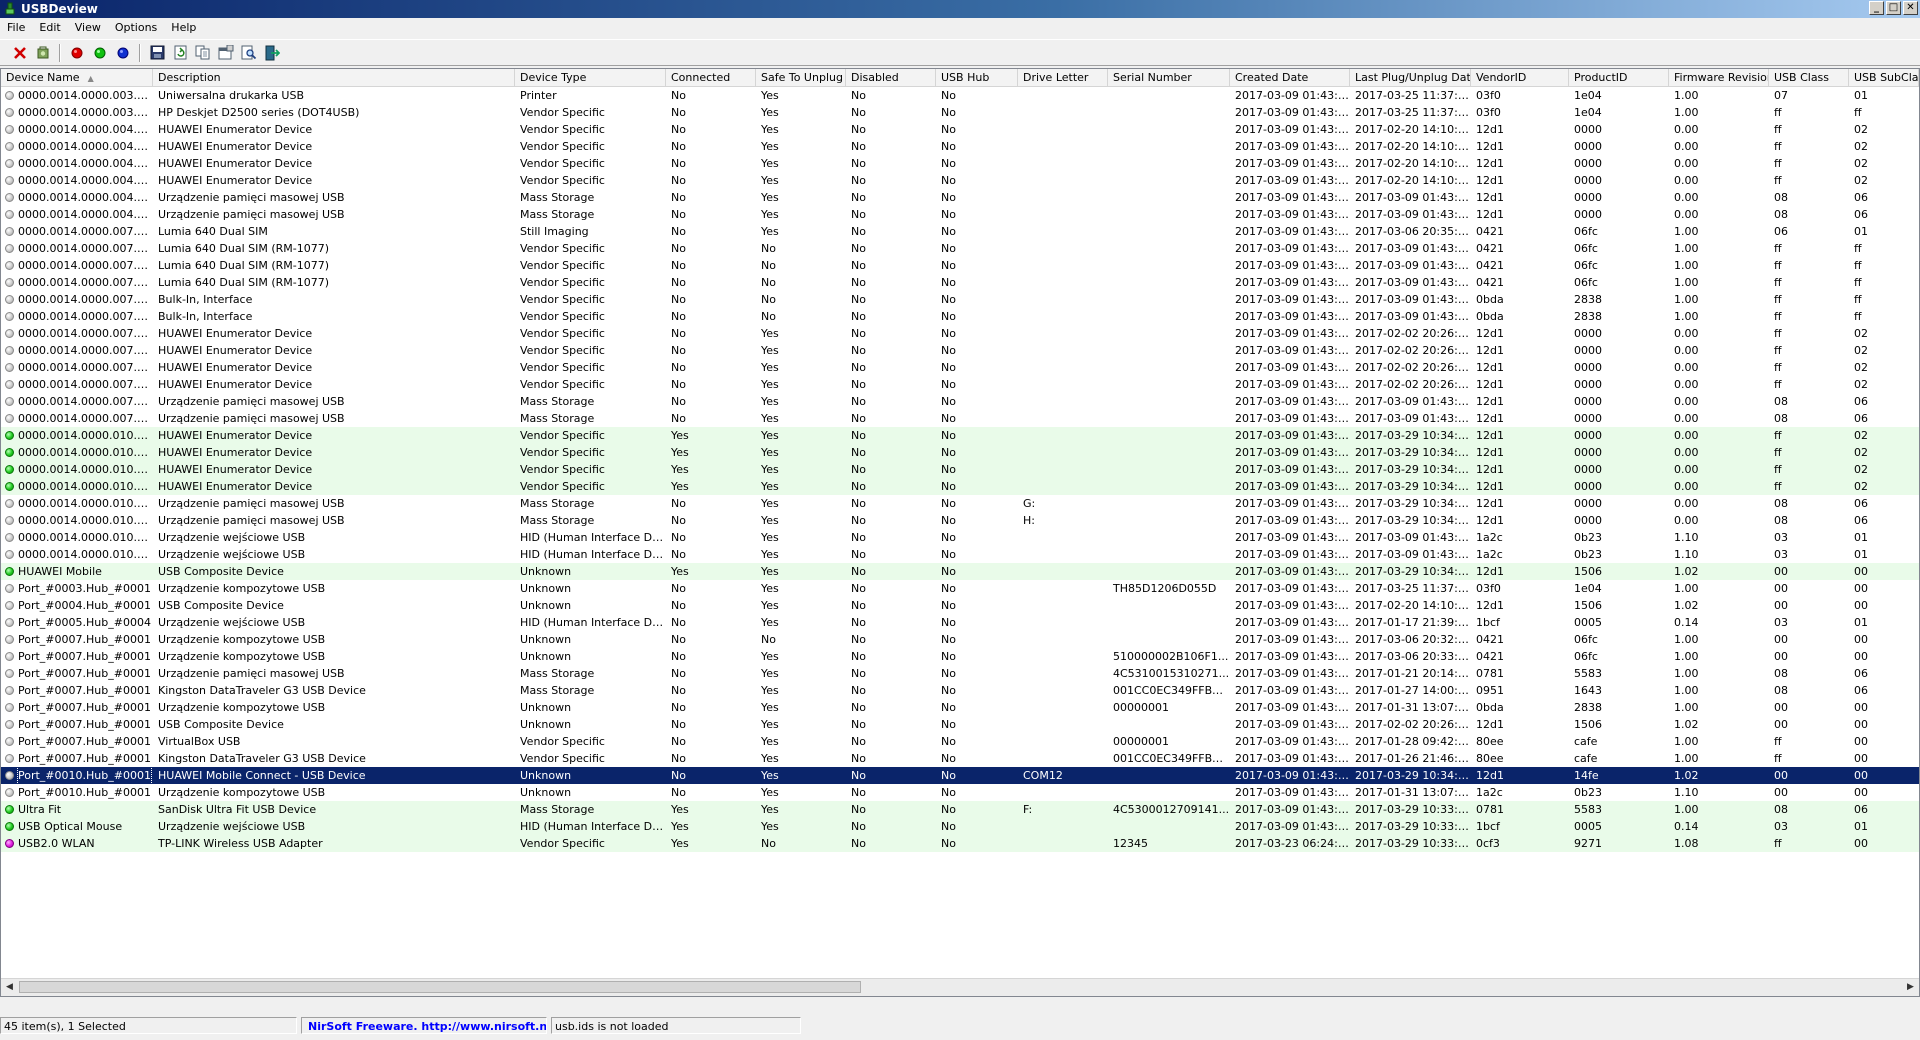 The image size is (1920, 1040). I want to click on menu-file: File, so click(16, 28).